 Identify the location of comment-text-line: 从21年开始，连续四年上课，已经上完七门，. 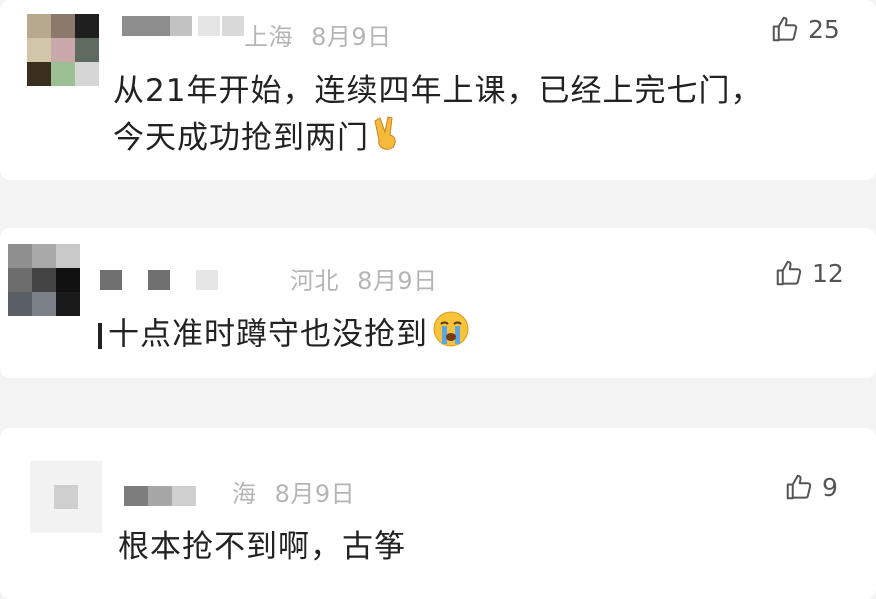
(438, 91).